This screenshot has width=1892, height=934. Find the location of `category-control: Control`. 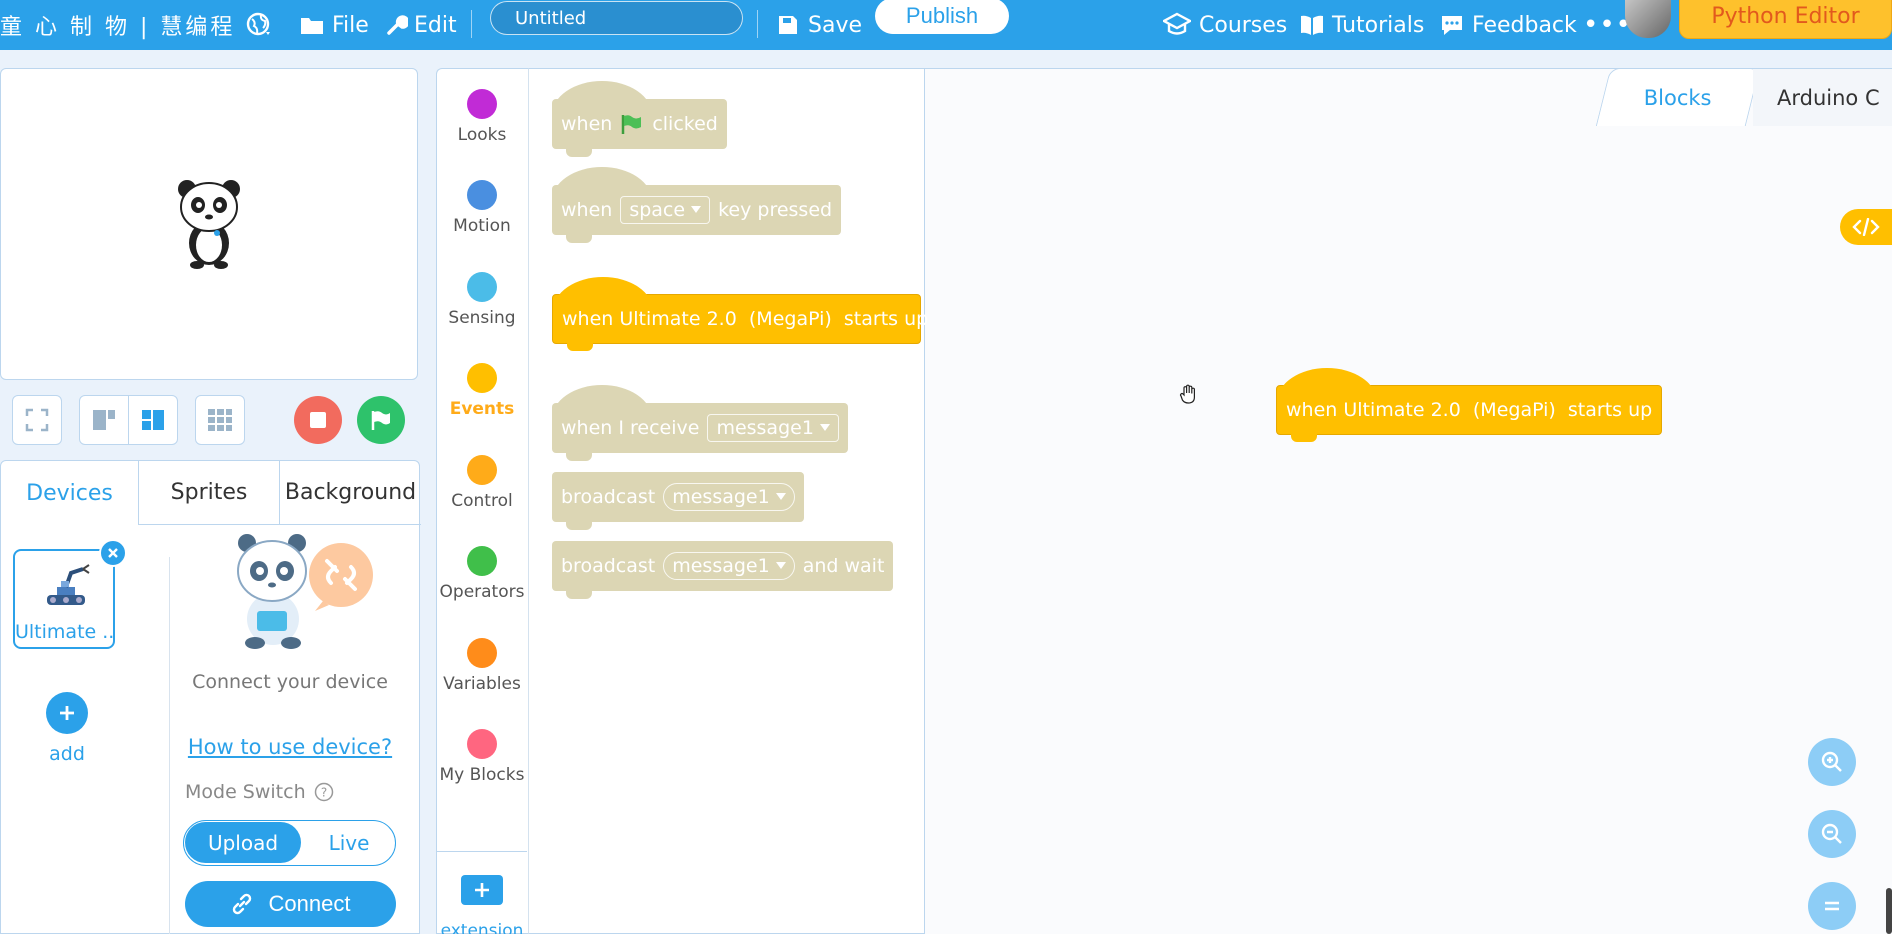

category-control: Control is located at coordinates (482, 483).